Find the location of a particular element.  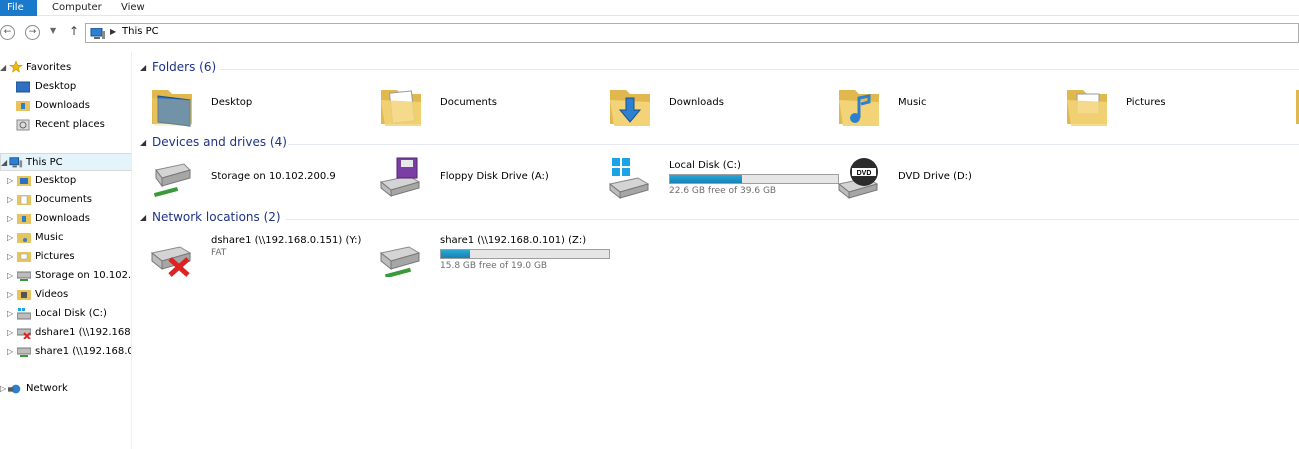

network-dshare1: dshare1 (\\192.168.0.151) (Y:) FAT is located at coordinates (260, 254).